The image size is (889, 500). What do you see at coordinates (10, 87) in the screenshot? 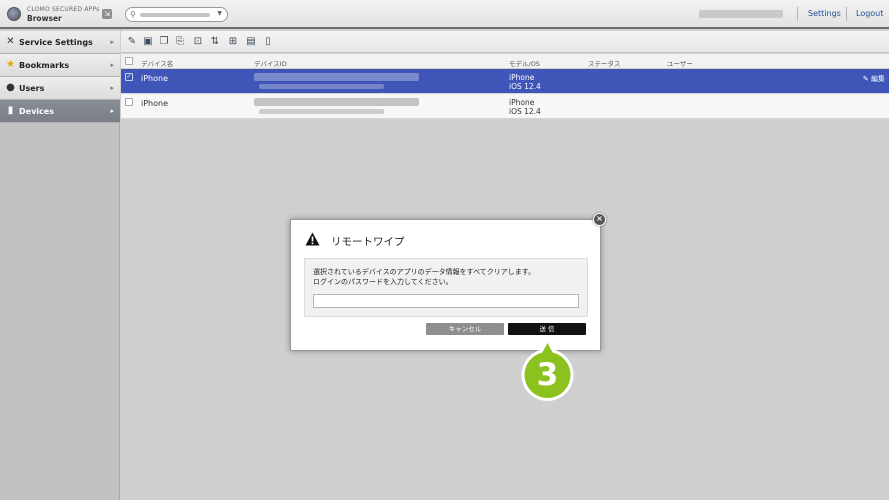
I see `user-icon: ●` at bounding box center [10, 87].